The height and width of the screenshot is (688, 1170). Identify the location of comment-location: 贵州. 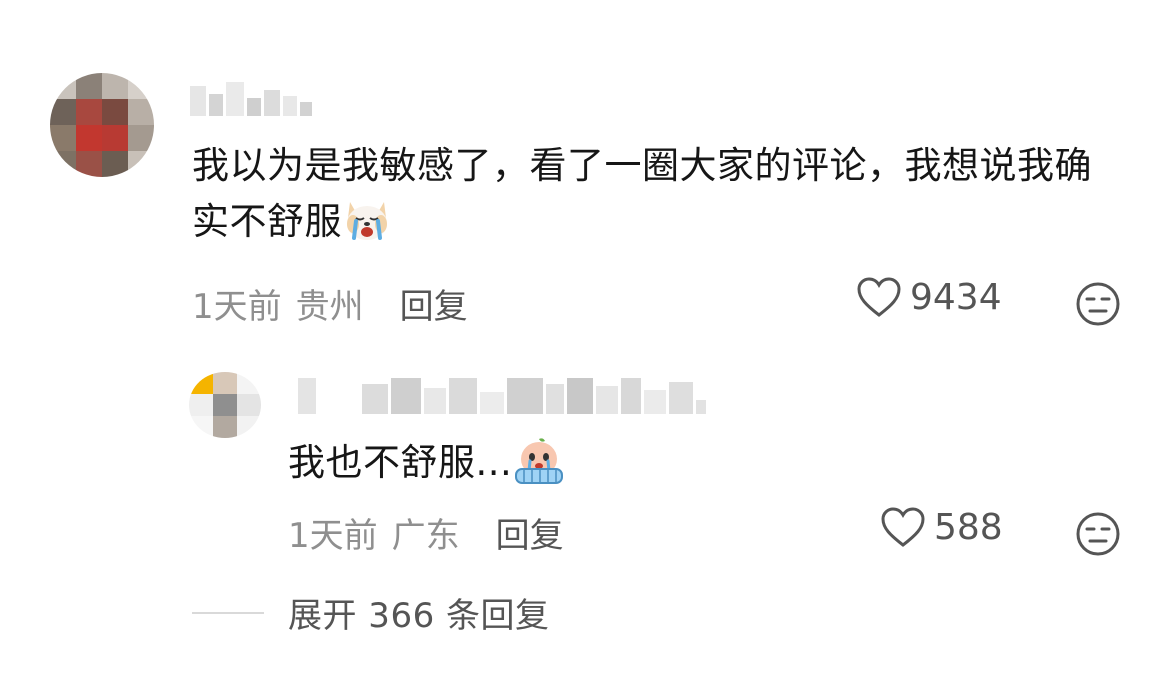
(329, 307).